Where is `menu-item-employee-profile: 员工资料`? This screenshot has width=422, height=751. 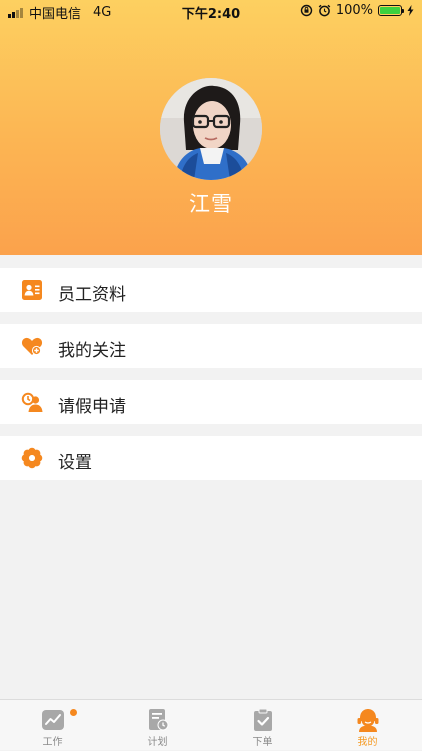 menu-item-employee-profile: 员工资料 is located at coordinates (211, 290).